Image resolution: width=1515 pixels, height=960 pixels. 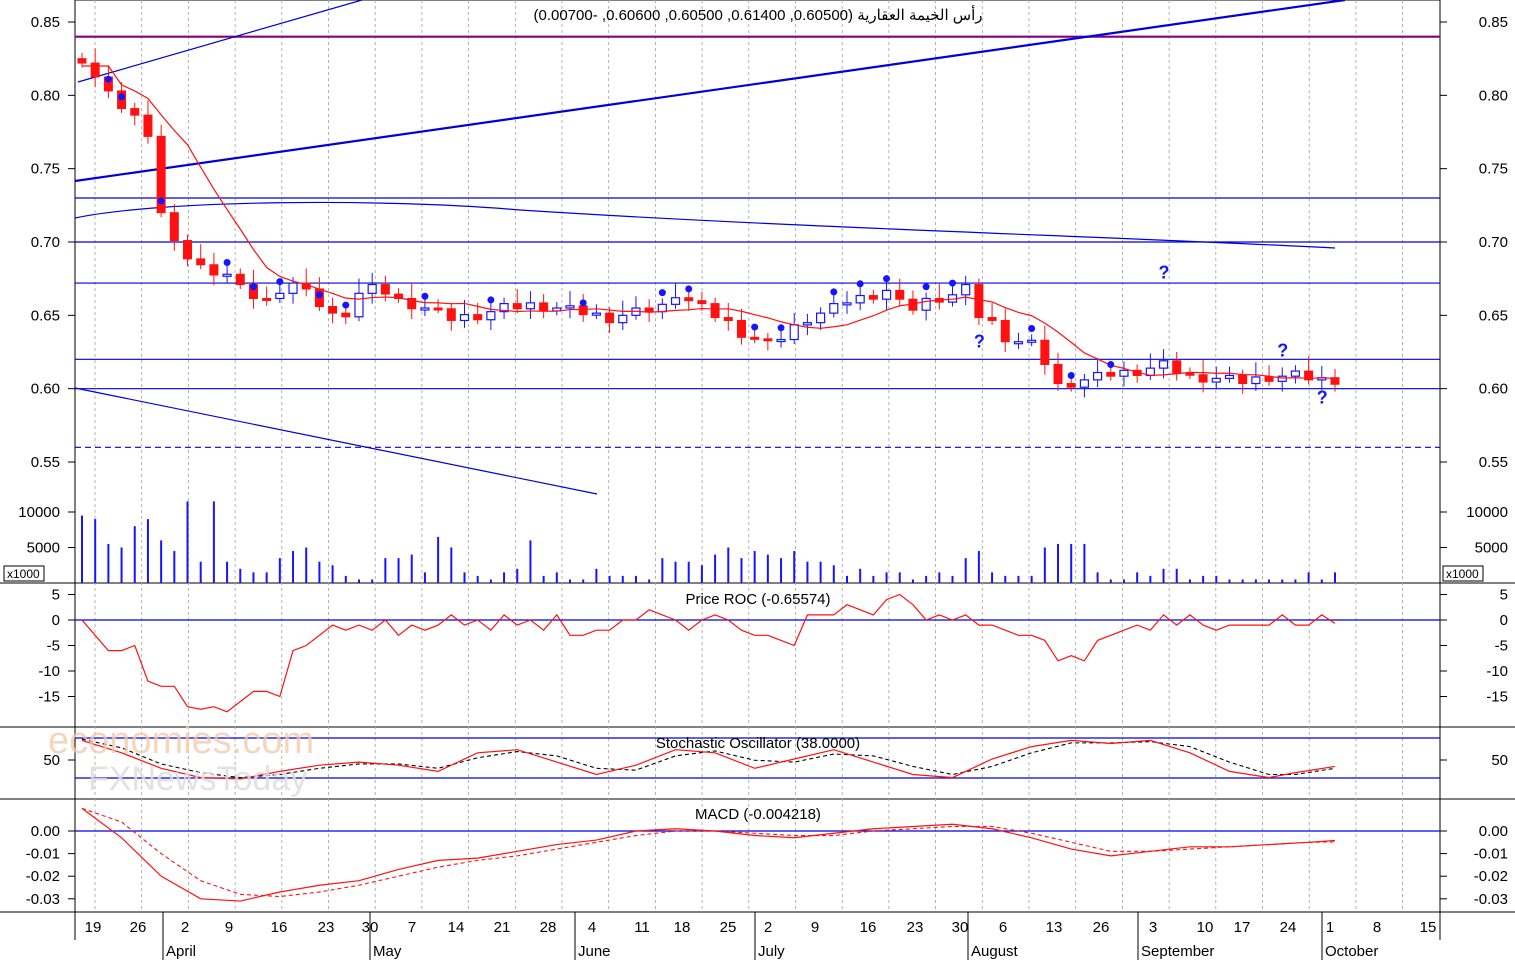 I want to click on y-tick-label-left: -10, so click(x=49, y=671).